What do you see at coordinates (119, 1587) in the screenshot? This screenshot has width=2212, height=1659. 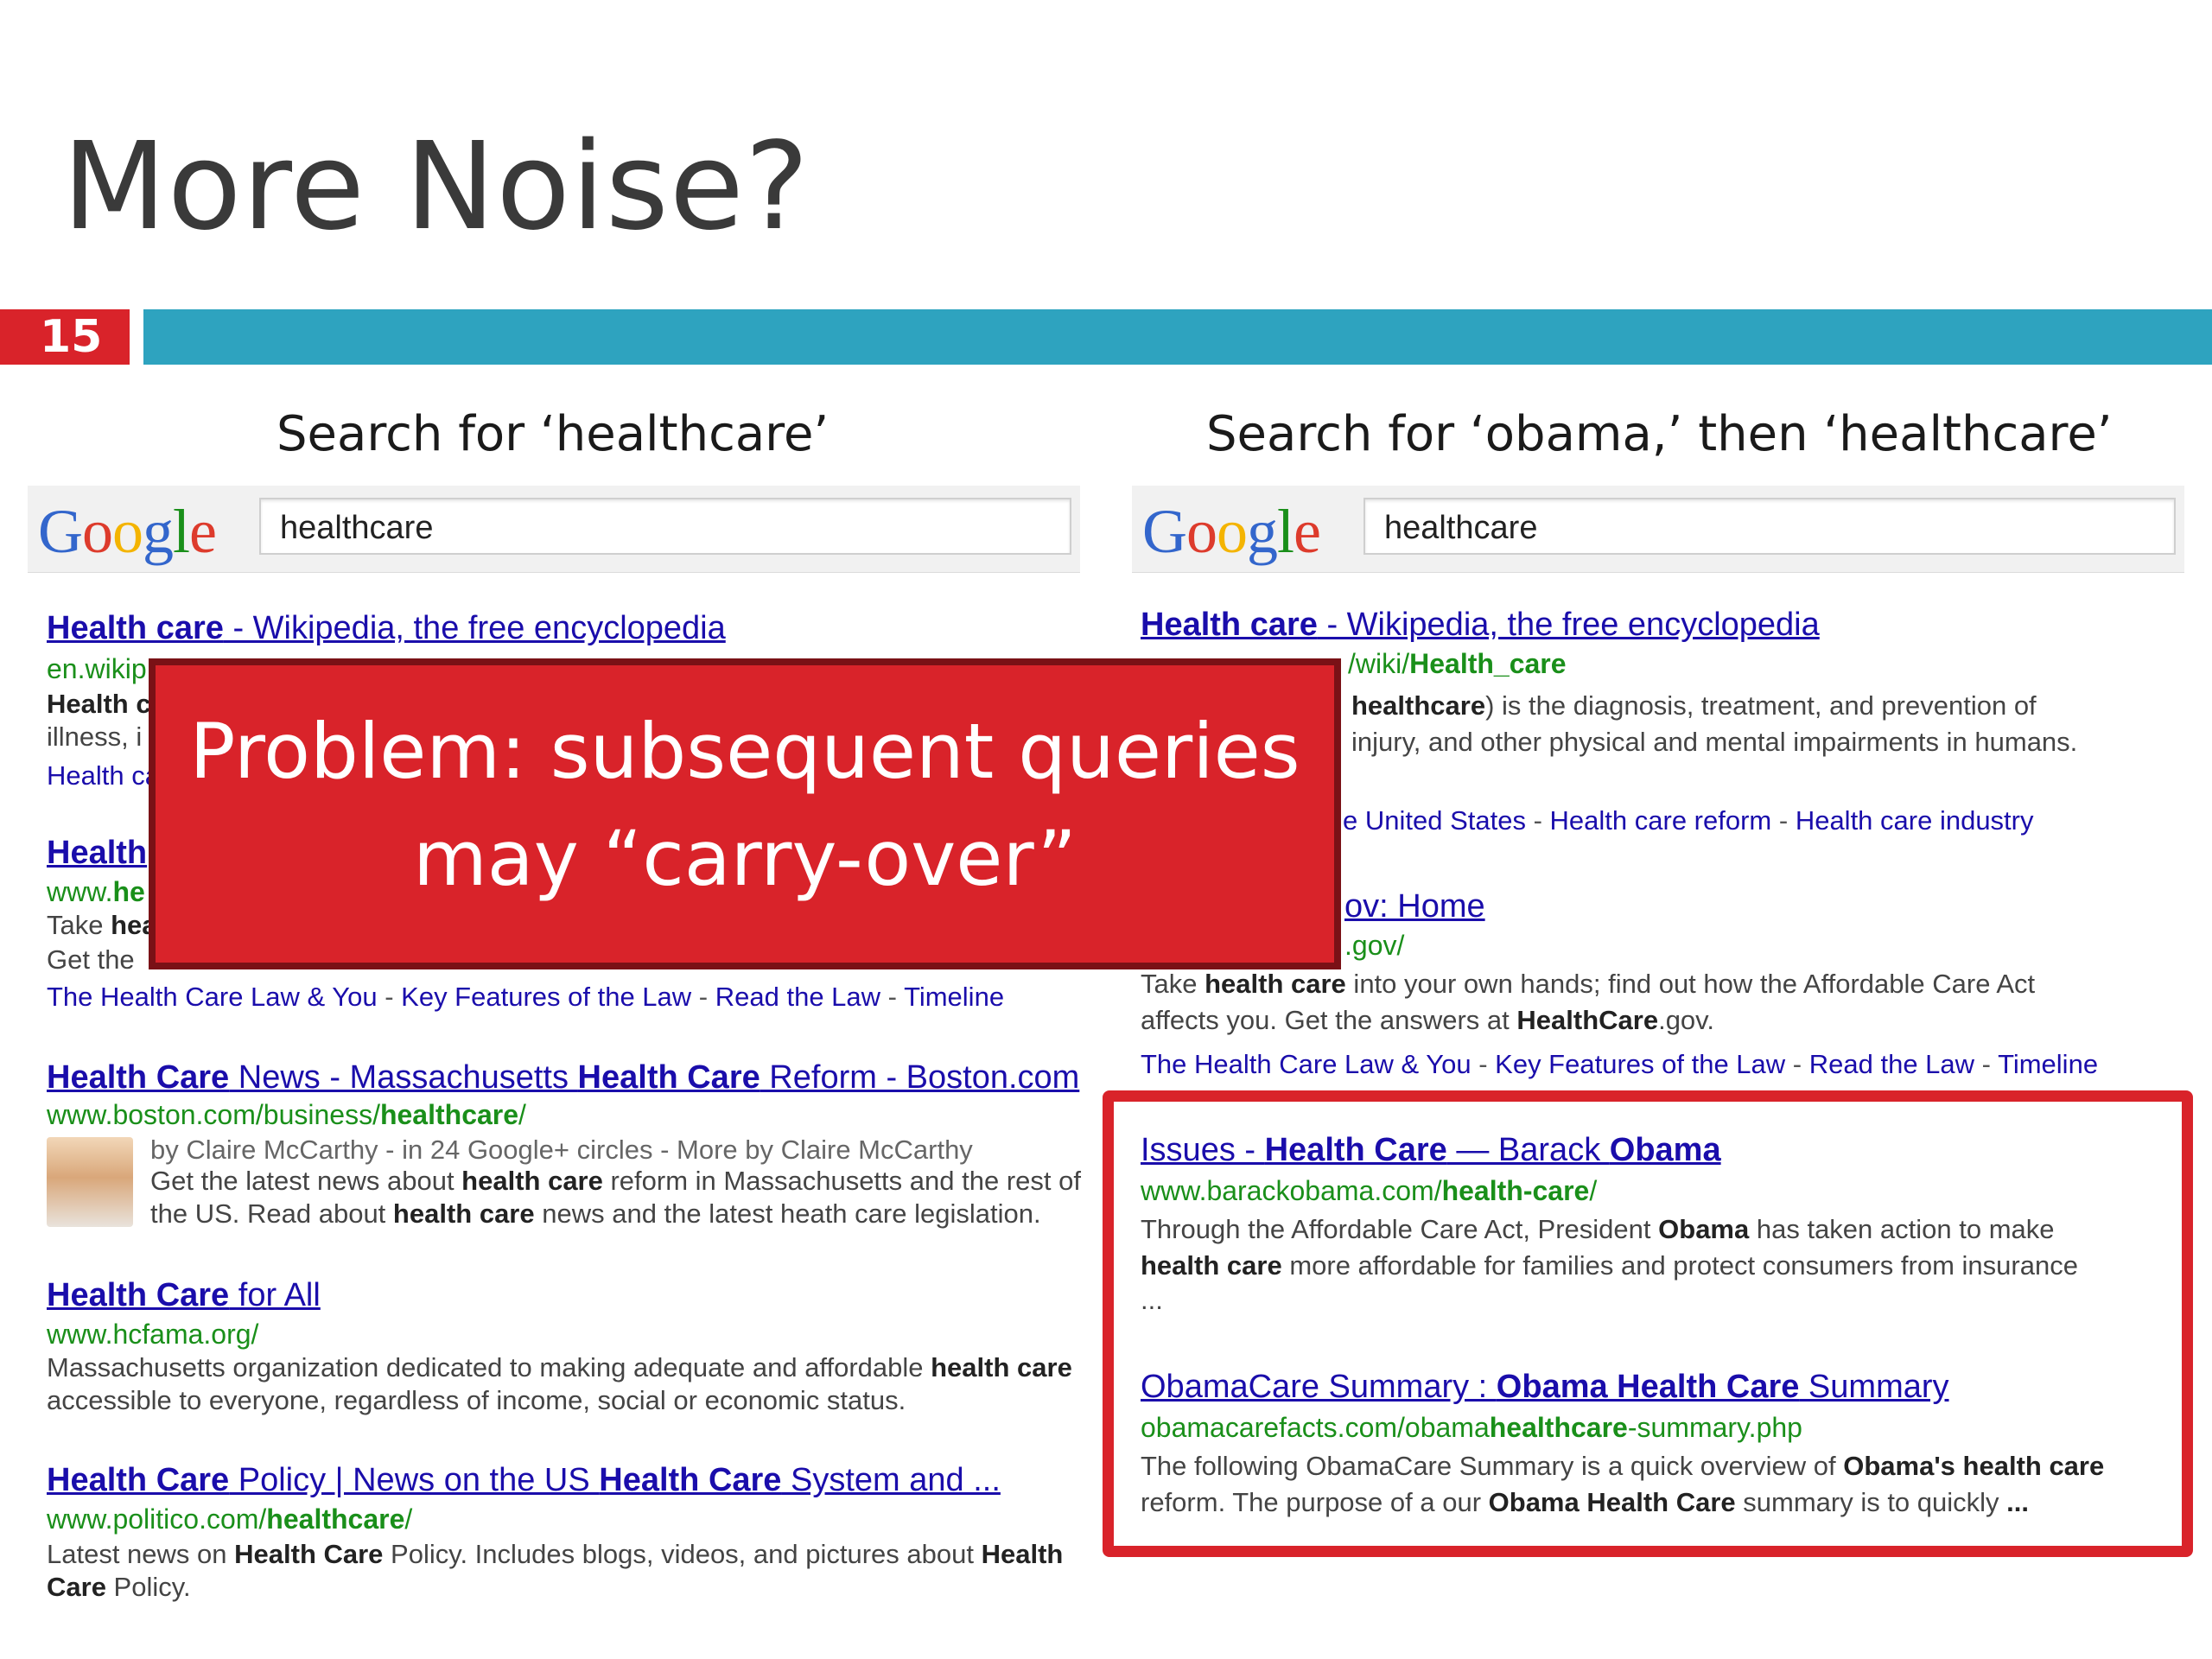 I see `result-snippet: Care Policy.` at bounding box center [119, 1587].